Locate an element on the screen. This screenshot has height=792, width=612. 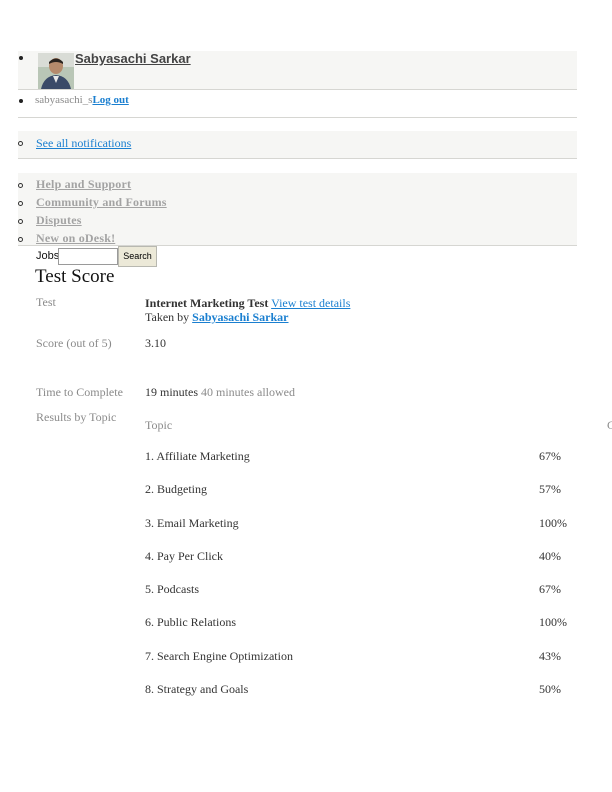
new-on-odesk-link: New on oDesk! is located at coordinates (75, 238).